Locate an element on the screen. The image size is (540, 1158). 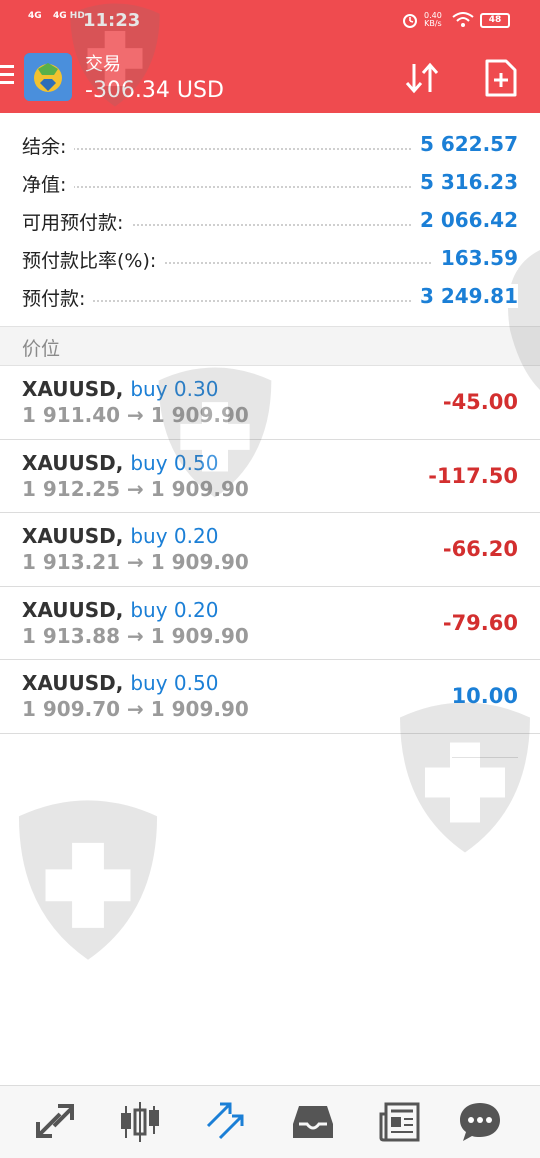
network-indicator-2: 4G HD is located at coordinates (69, 16).